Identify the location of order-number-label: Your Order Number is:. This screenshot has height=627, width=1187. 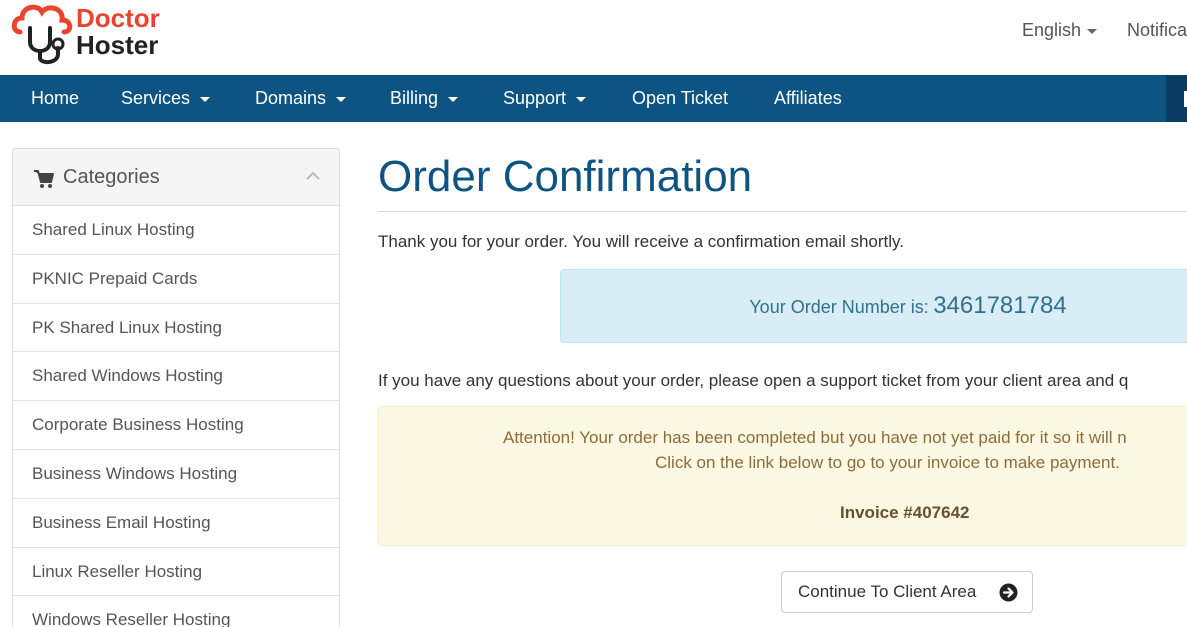
(839, 307).